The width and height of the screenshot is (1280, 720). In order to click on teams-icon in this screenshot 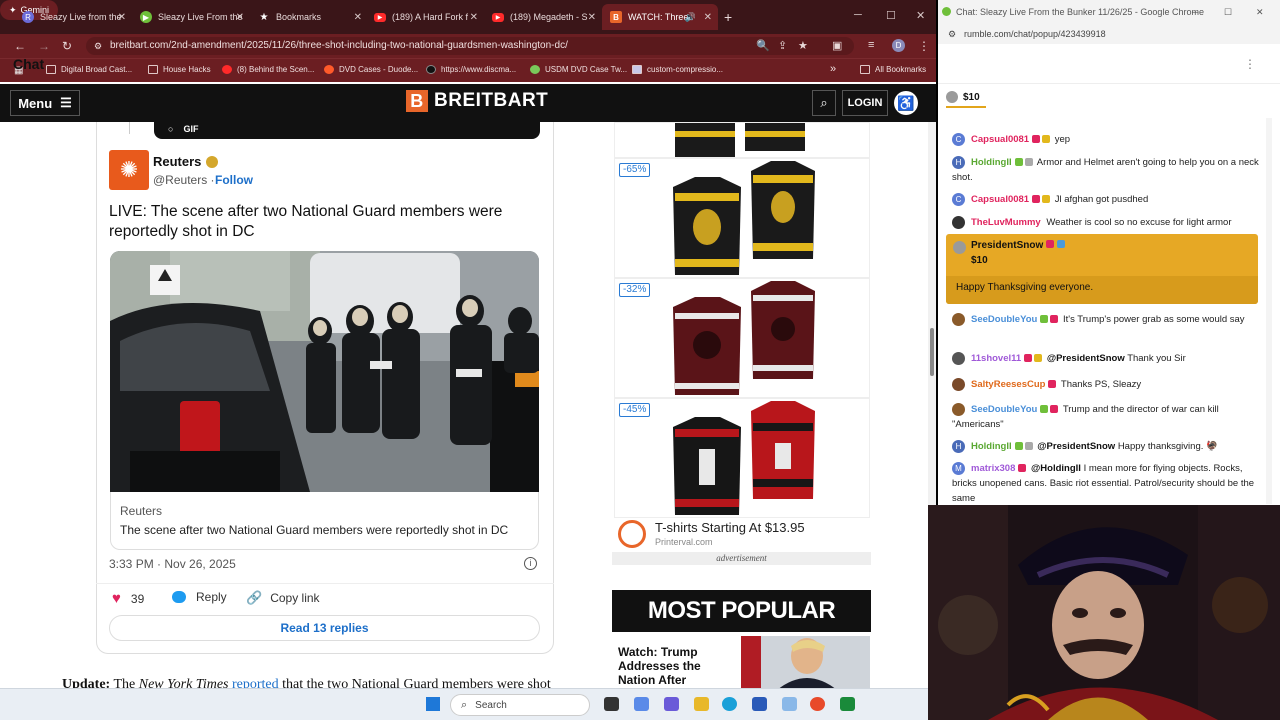, I will do `click(671, 704)`.